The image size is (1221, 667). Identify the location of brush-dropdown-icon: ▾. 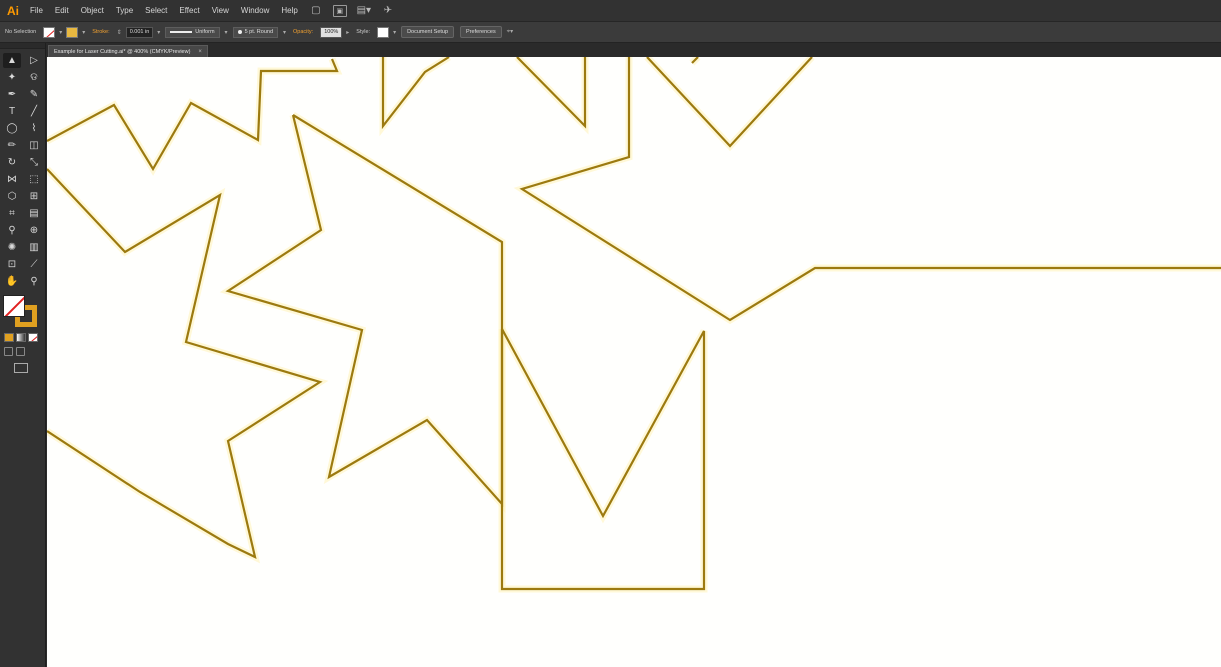
(284, 32).